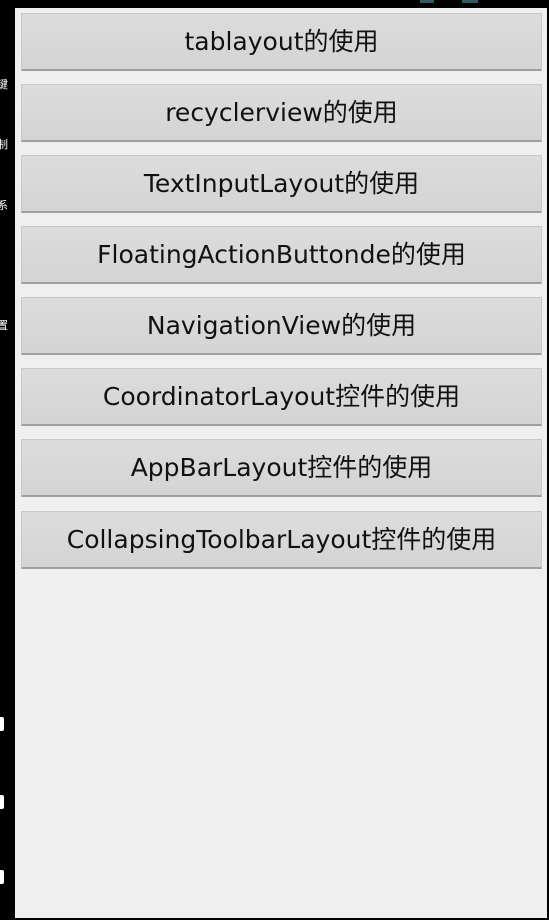 This screenshot has width=549, height=920. I want to click on coordinatorlayout-button: CoordinatorLayout控件的使用, so click(281, 397).